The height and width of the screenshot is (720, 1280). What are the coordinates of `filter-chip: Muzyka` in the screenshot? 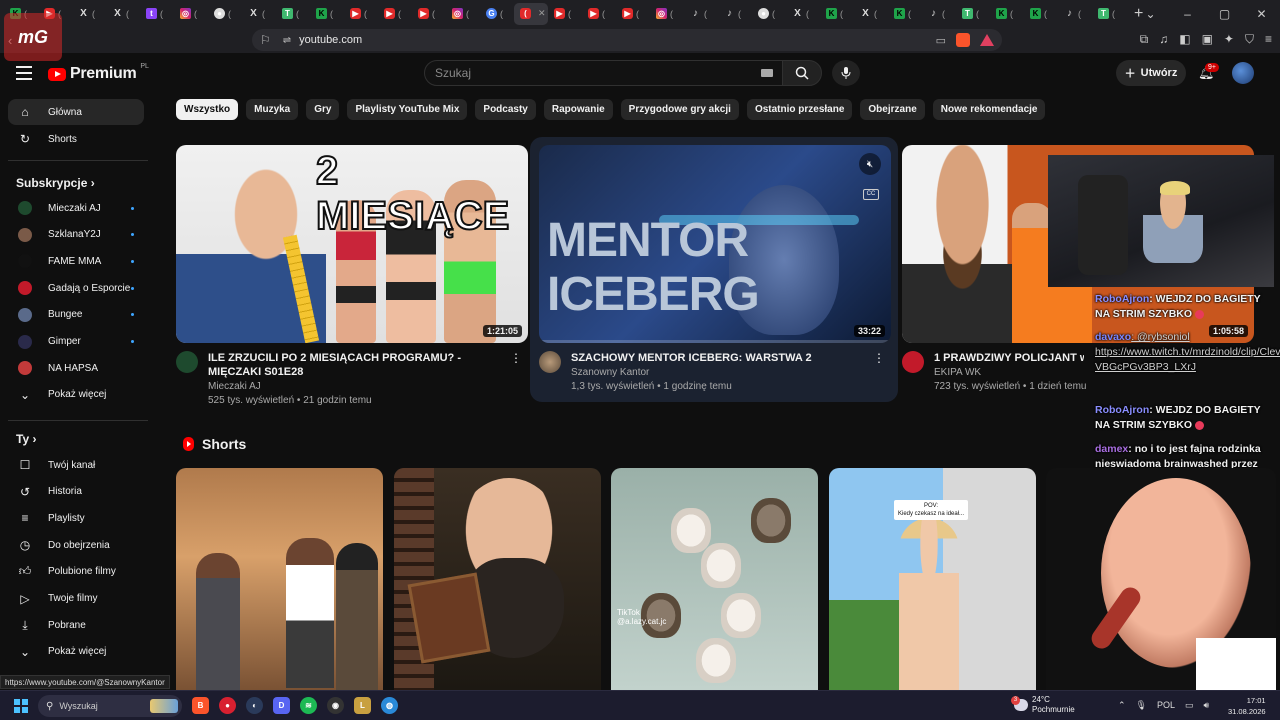 It's located at (272, 109).